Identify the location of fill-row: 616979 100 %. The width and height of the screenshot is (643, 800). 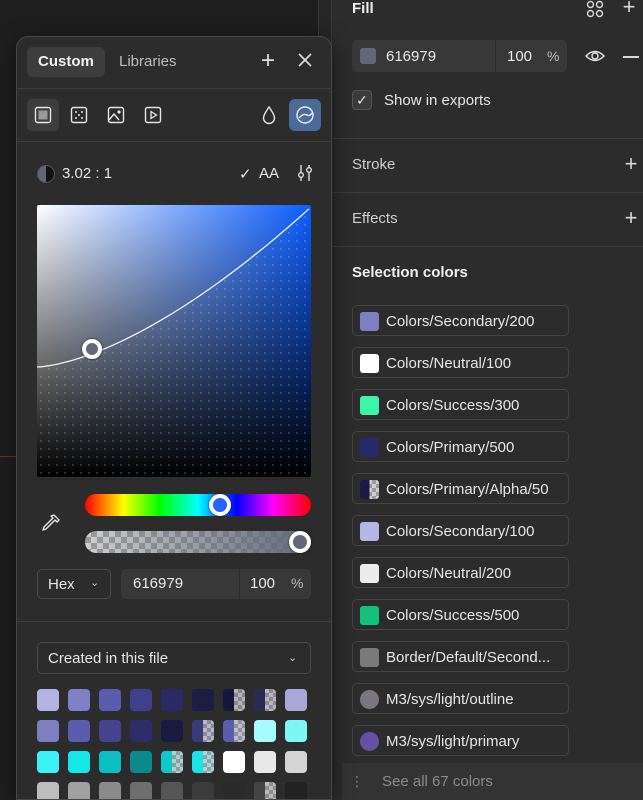
(459, 56).